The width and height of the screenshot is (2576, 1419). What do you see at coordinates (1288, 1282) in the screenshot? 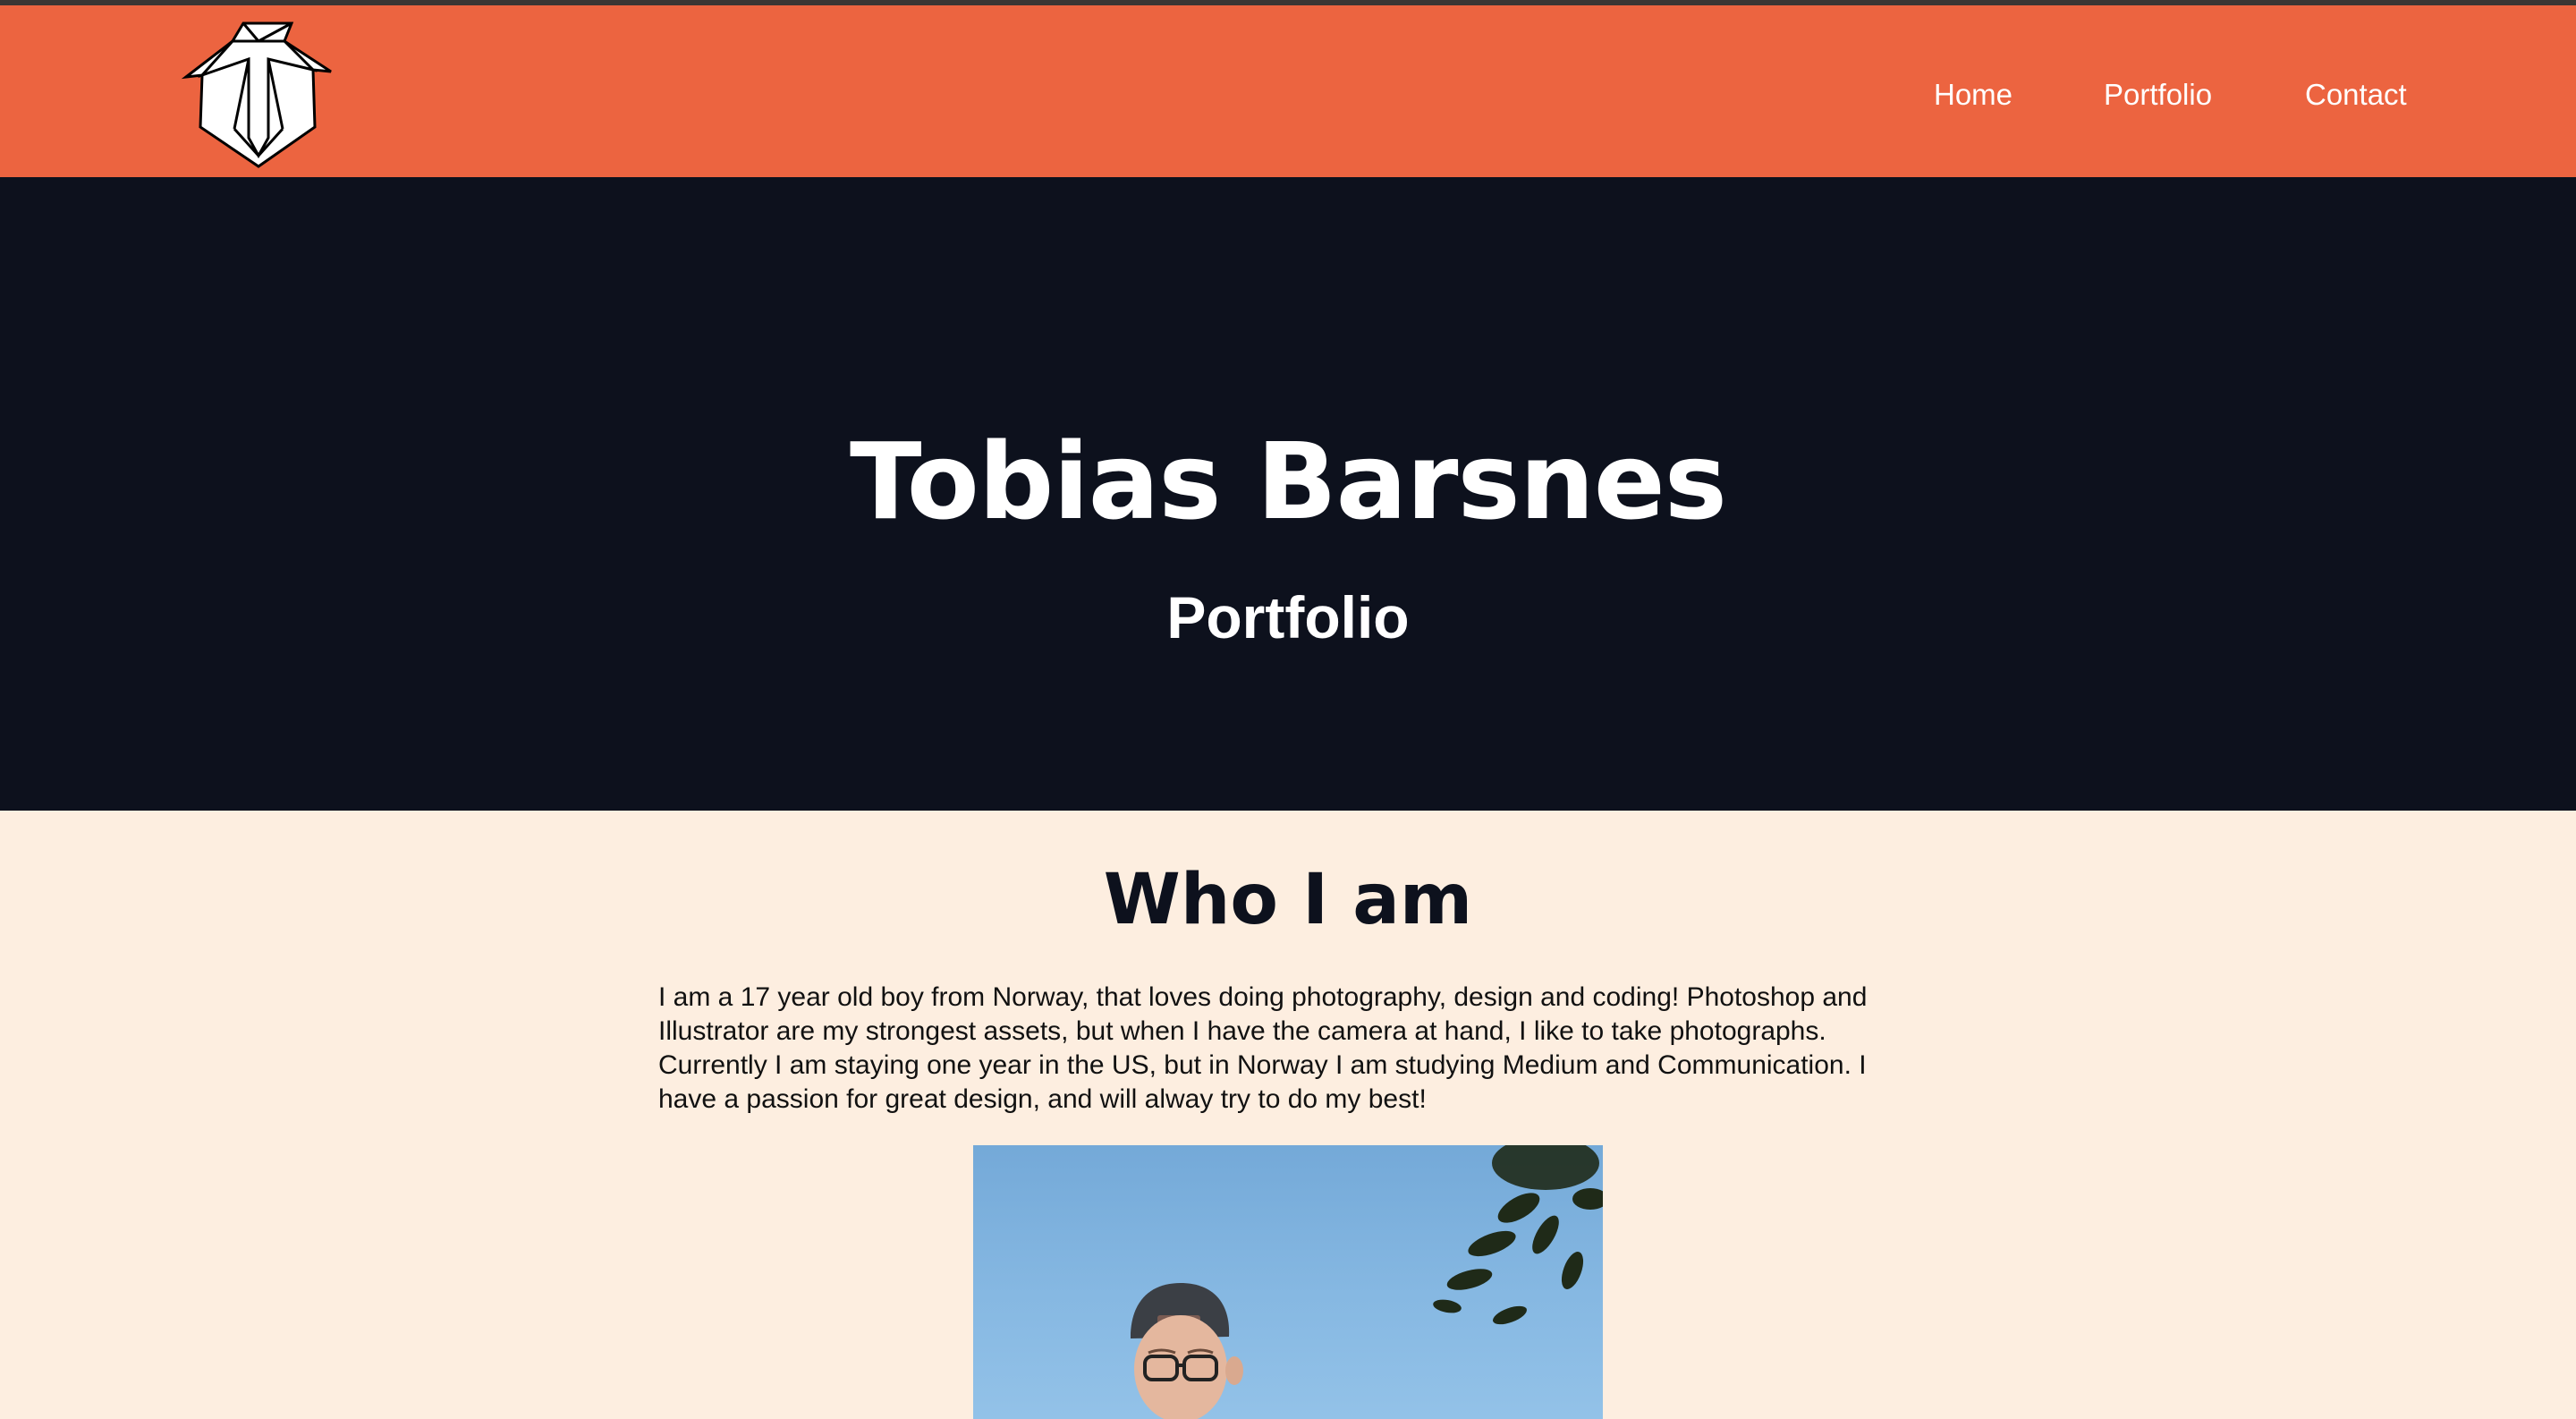
I see `portrait-photo` at bounding box center [1288, 1282].